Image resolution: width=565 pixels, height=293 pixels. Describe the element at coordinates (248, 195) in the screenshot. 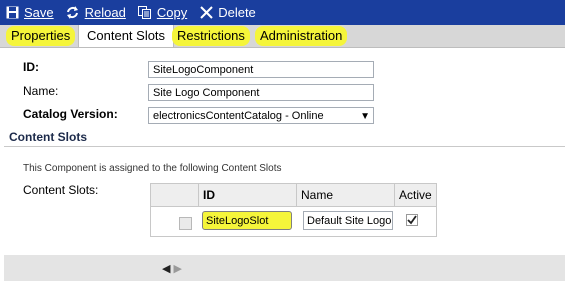

I see `column-header-id: ID` at that location.